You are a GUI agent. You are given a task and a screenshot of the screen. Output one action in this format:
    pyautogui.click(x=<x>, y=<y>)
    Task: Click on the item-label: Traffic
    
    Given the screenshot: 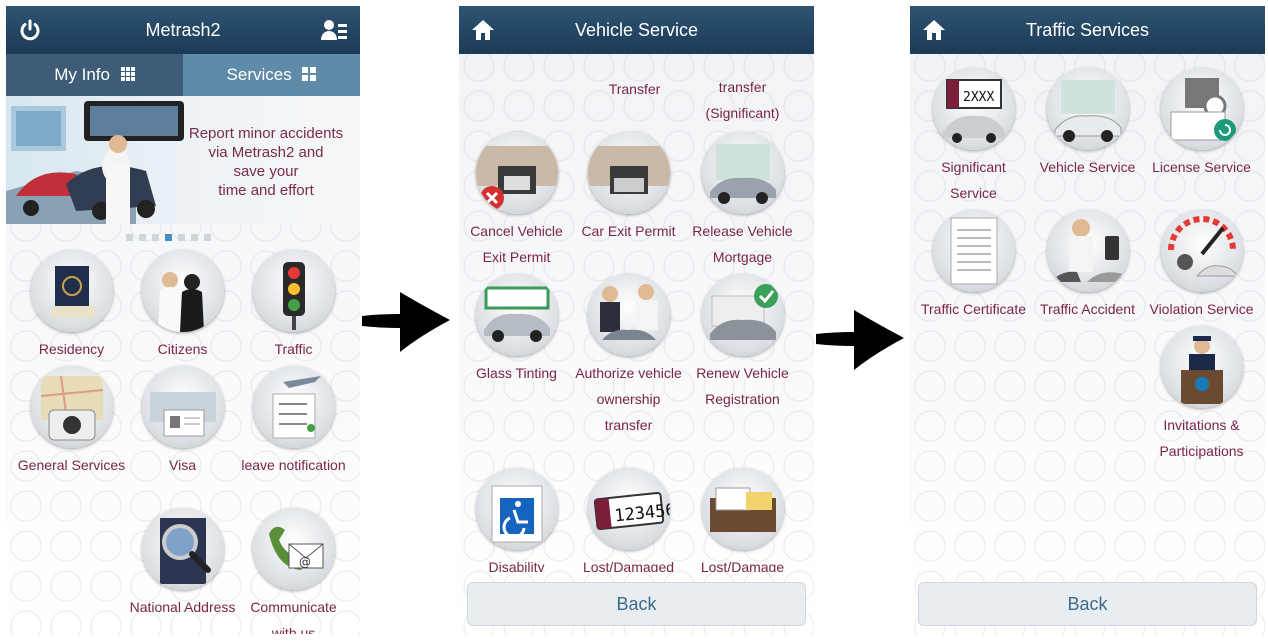 What is the action you would take?
    pyautogui.click(x=293, y=349)
    